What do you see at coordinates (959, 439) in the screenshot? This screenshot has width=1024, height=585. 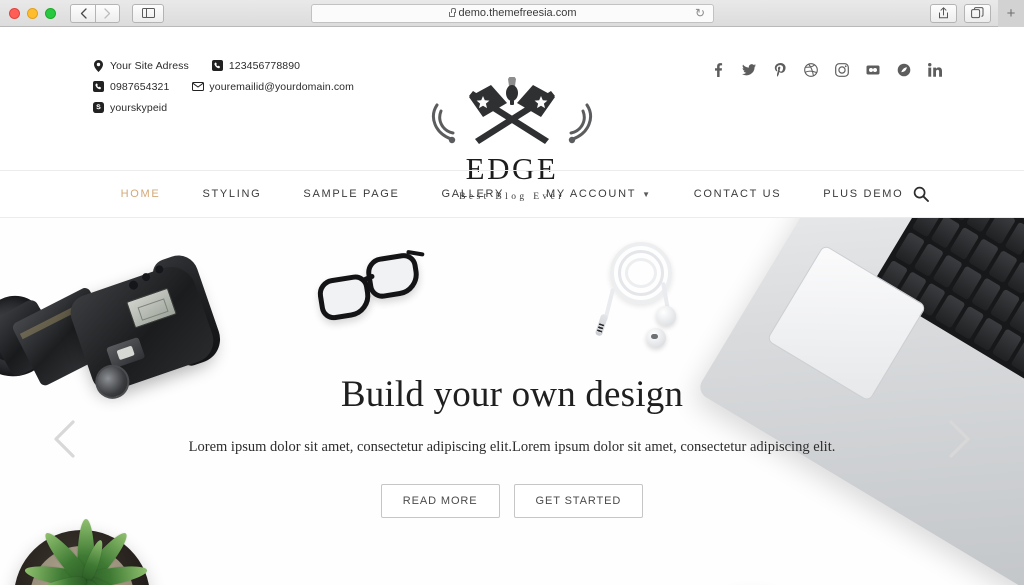 I see `slider-next-button` at bounding box center [959, 439].